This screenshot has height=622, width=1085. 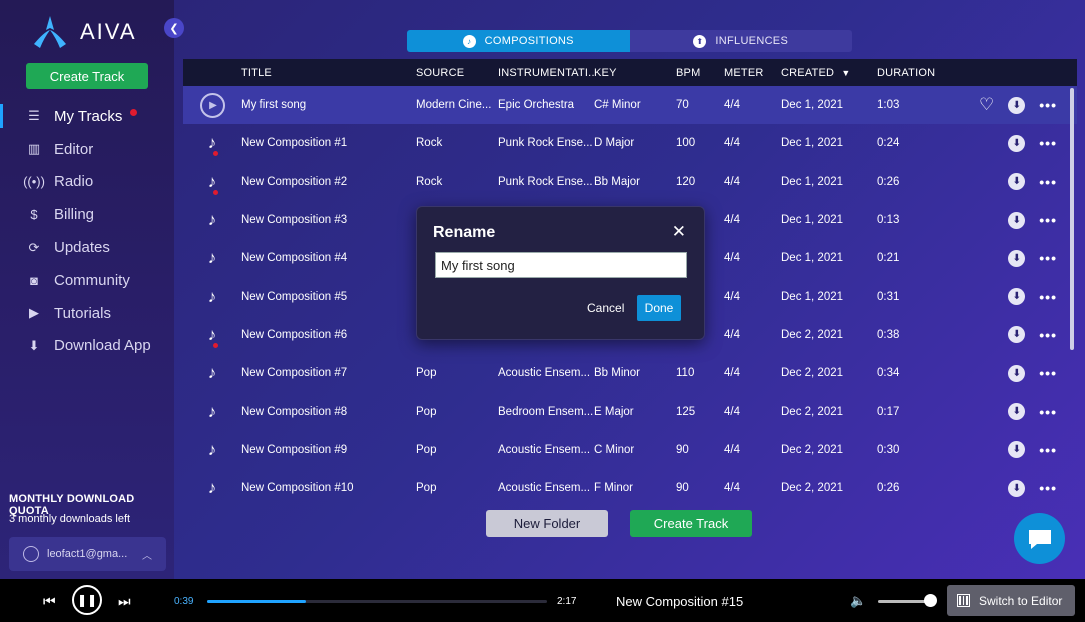 What do you see at coordinates (328, 373) in the screenshot?
I see `cell-title: New Composition #7` at bounding box center [328, 373].